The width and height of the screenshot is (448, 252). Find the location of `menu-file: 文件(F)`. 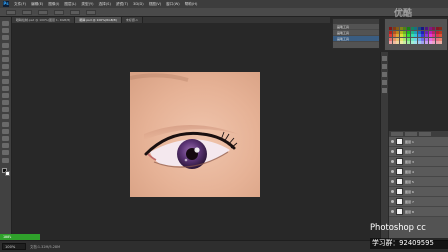

menu-file: 文件(F) is located at coordinates (20, 4).